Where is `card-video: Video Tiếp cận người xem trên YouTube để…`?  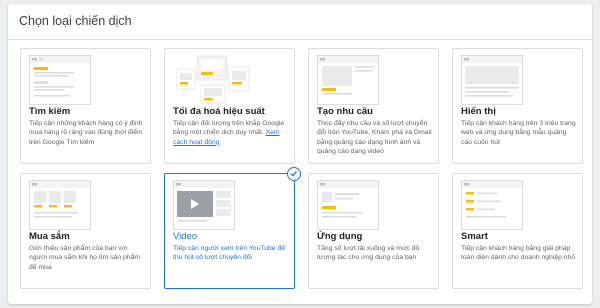 card-video: Video Tiếp cận người xem trên YouTube để… is located at coordinates (232, 228).